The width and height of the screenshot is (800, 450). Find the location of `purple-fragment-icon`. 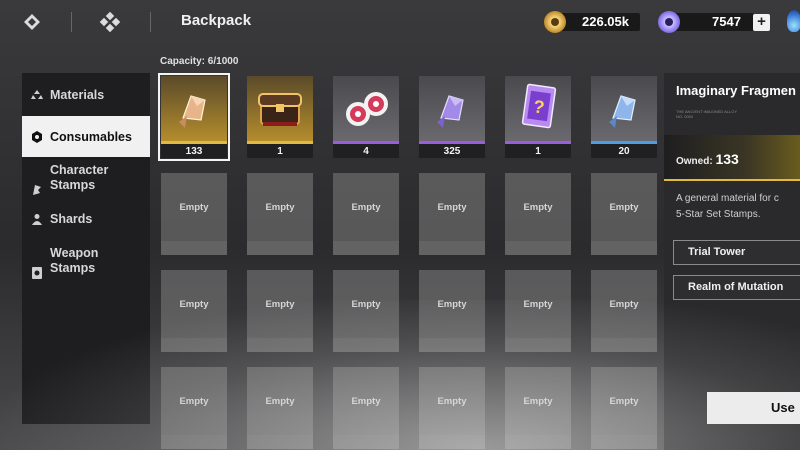

purple-fragment-icon is located at coordinates (450, 111).